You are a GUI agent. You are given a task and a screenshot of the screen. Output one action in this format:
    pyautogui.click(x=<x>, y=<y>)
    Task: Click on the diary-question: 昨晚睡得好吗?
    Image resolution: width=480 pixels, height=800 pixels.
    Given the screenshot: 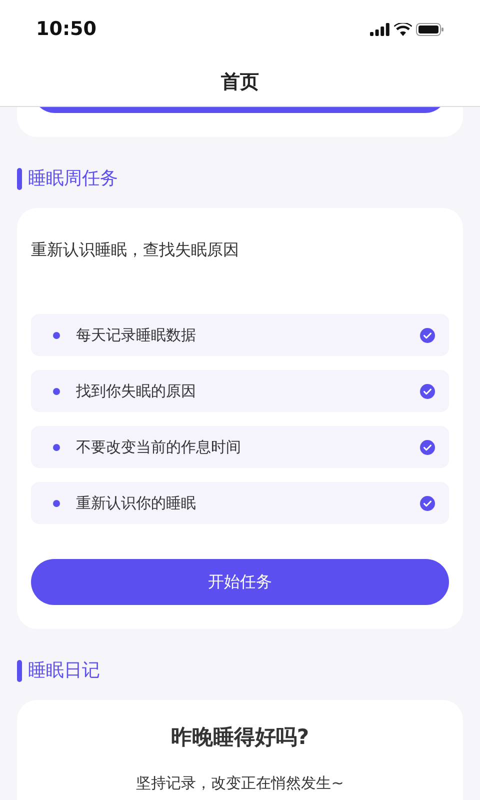 What is the action you would take?
    pyautogui.click(x=240, y=737)
    